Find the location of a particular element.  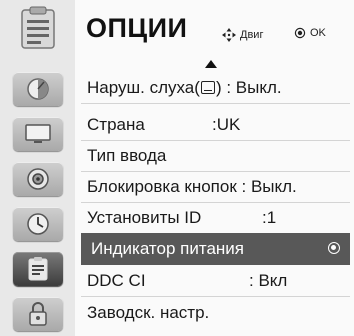

menu-item-value: : Вкл is located at coordinates (268, 280).